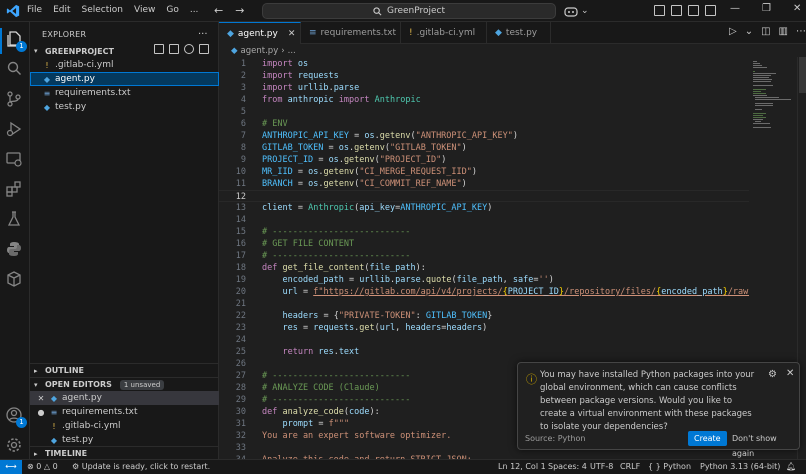 The height and width of the screenshot is (474, 806). What do you see at coordinates (601, 466) in the screenshot?
I see `encoding: UTF-8` at bounding box center [601, 466].